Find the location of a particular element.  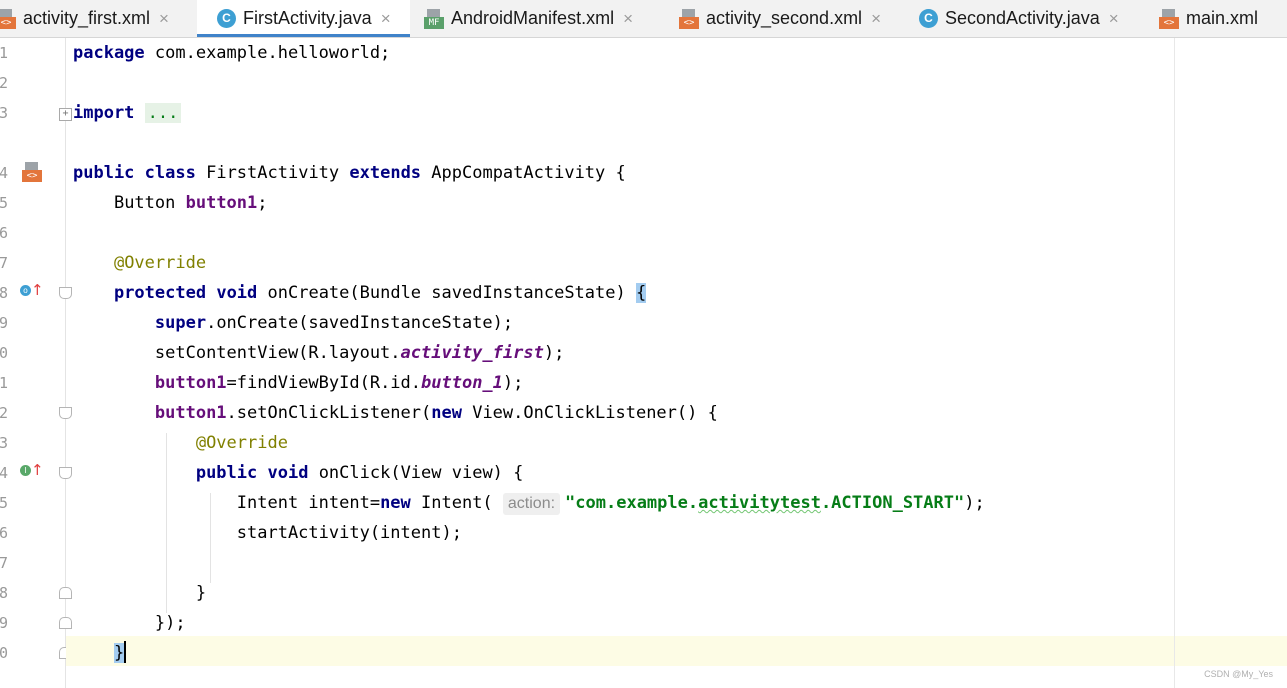

tab-main-xml: <> main.xml is located at coordinates (1223, 18).